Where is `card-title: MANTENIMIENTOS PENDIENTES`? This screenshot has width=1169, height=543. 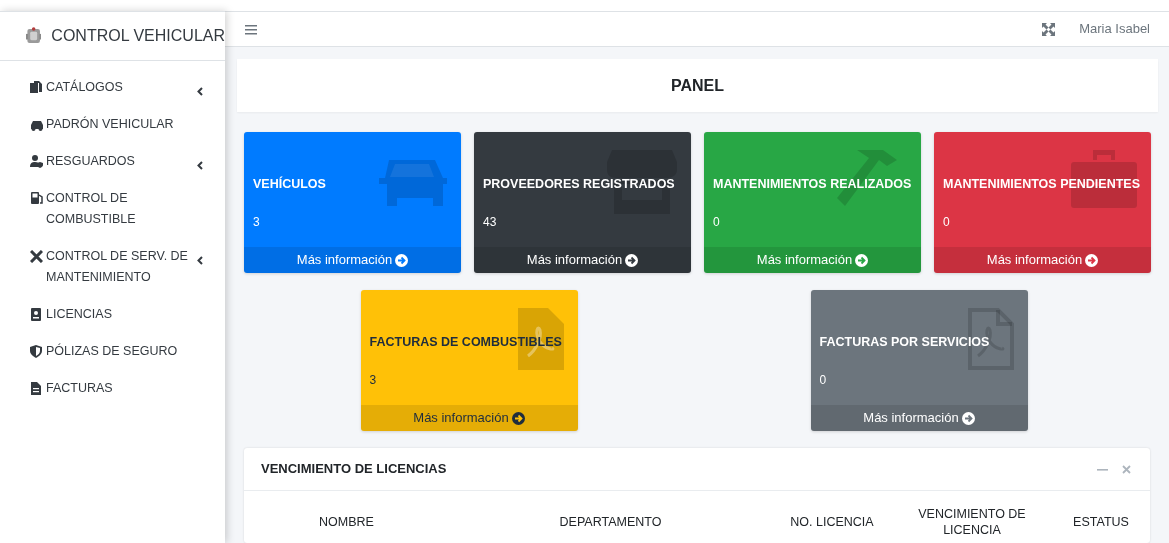 card-title: MANTENIMIENTOS PENDIENTES is located at coordinates (1041, 184).